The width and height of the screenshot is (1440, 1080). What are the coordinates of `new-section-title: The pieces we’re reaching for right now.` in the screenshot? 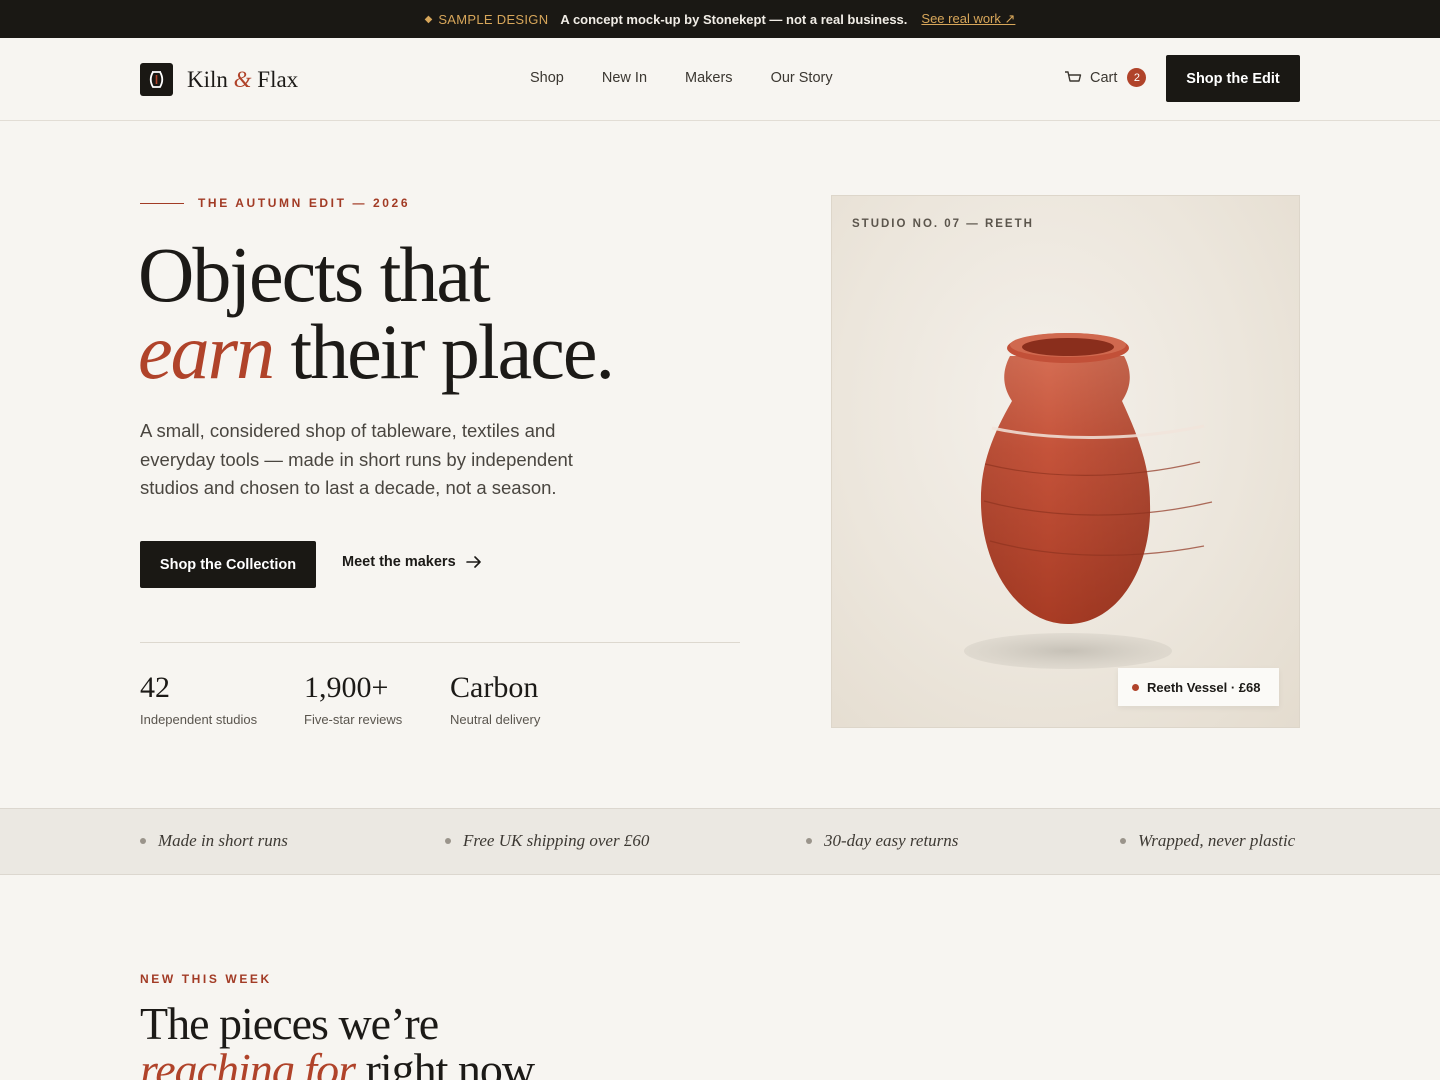 It's located at (341, 1039).